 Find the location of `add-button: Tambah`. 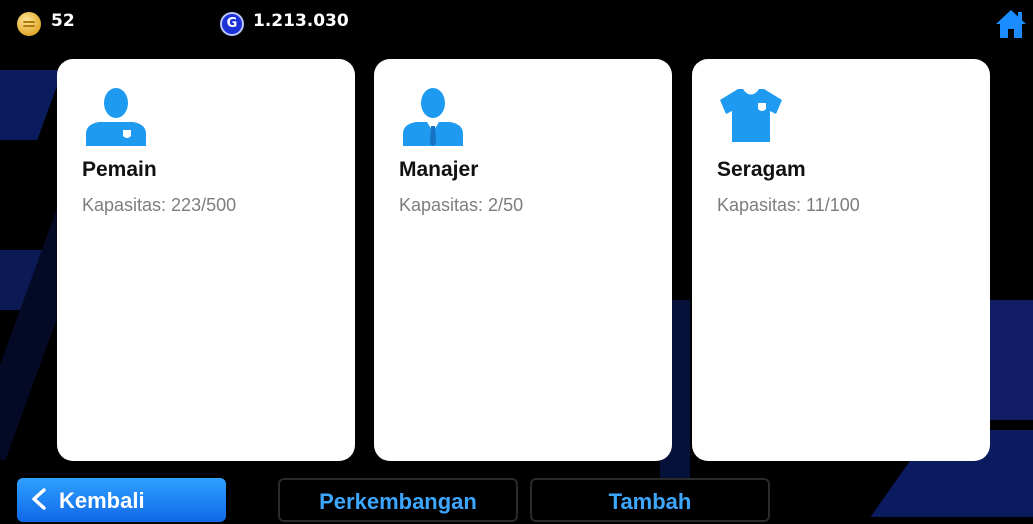

add-button: Tambah is located at coordinates (650, 500).